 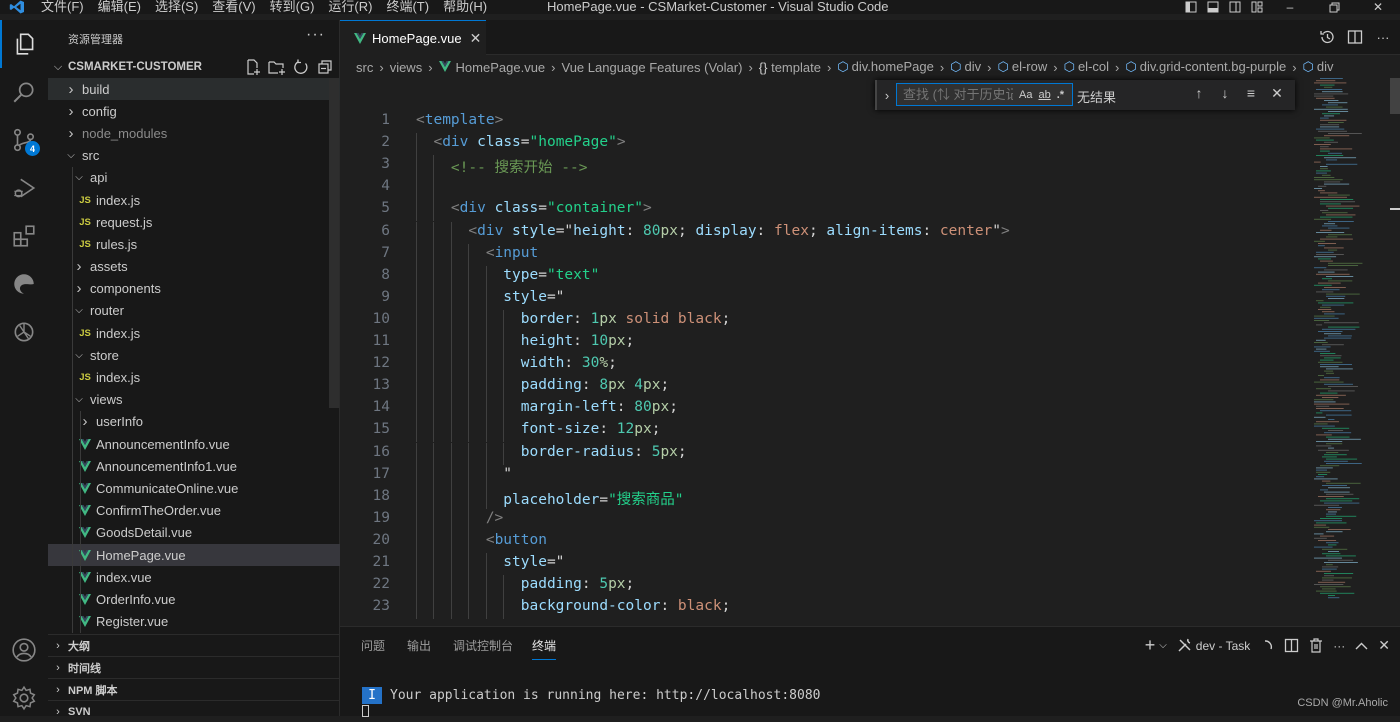 I want to click on timeline-panel-header: › 时间线, so click(x=194, y=667).